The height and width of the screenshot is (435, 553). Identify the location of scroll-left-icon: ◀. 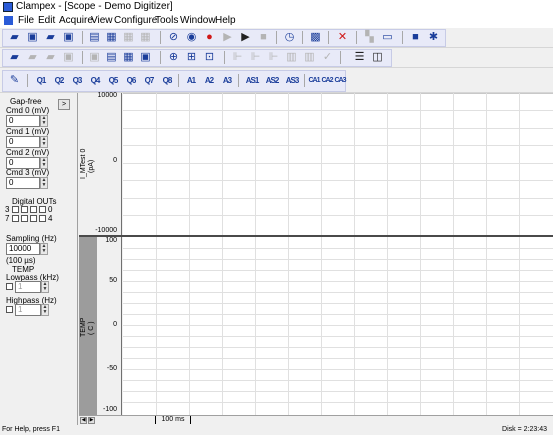
(83, 420).